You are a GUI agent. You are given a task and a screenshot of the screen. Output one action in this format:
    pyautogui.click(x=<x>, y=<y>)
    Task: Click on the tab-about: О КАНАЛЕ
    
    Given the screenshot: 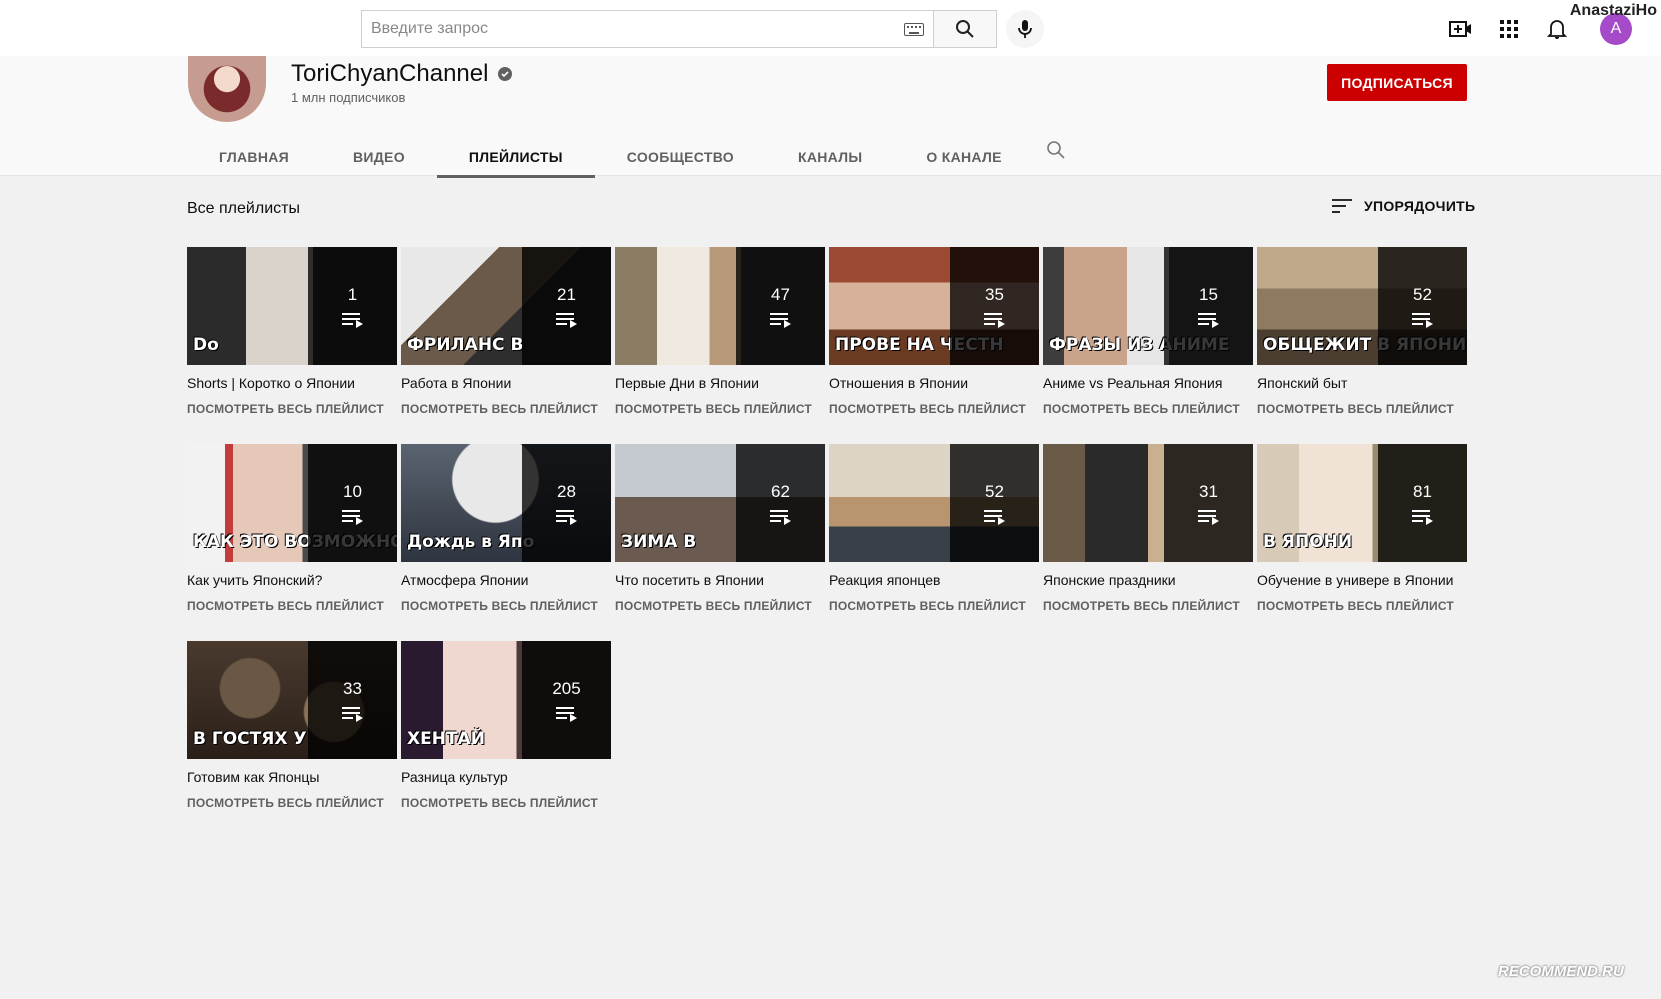 What is the action you would take?
    pyautogui.click(x=963, y=157)
    